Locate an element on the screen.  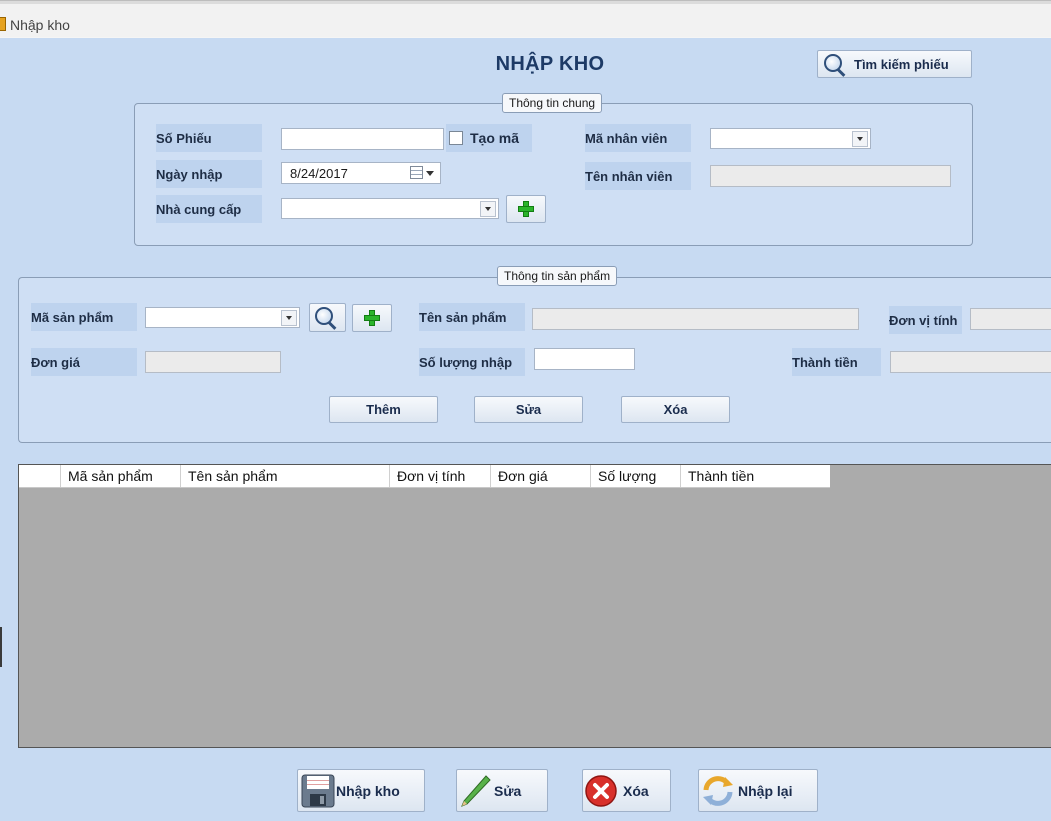
tao-ma-checkbox-row: Tạo mã is located at coordinates (489, 138).